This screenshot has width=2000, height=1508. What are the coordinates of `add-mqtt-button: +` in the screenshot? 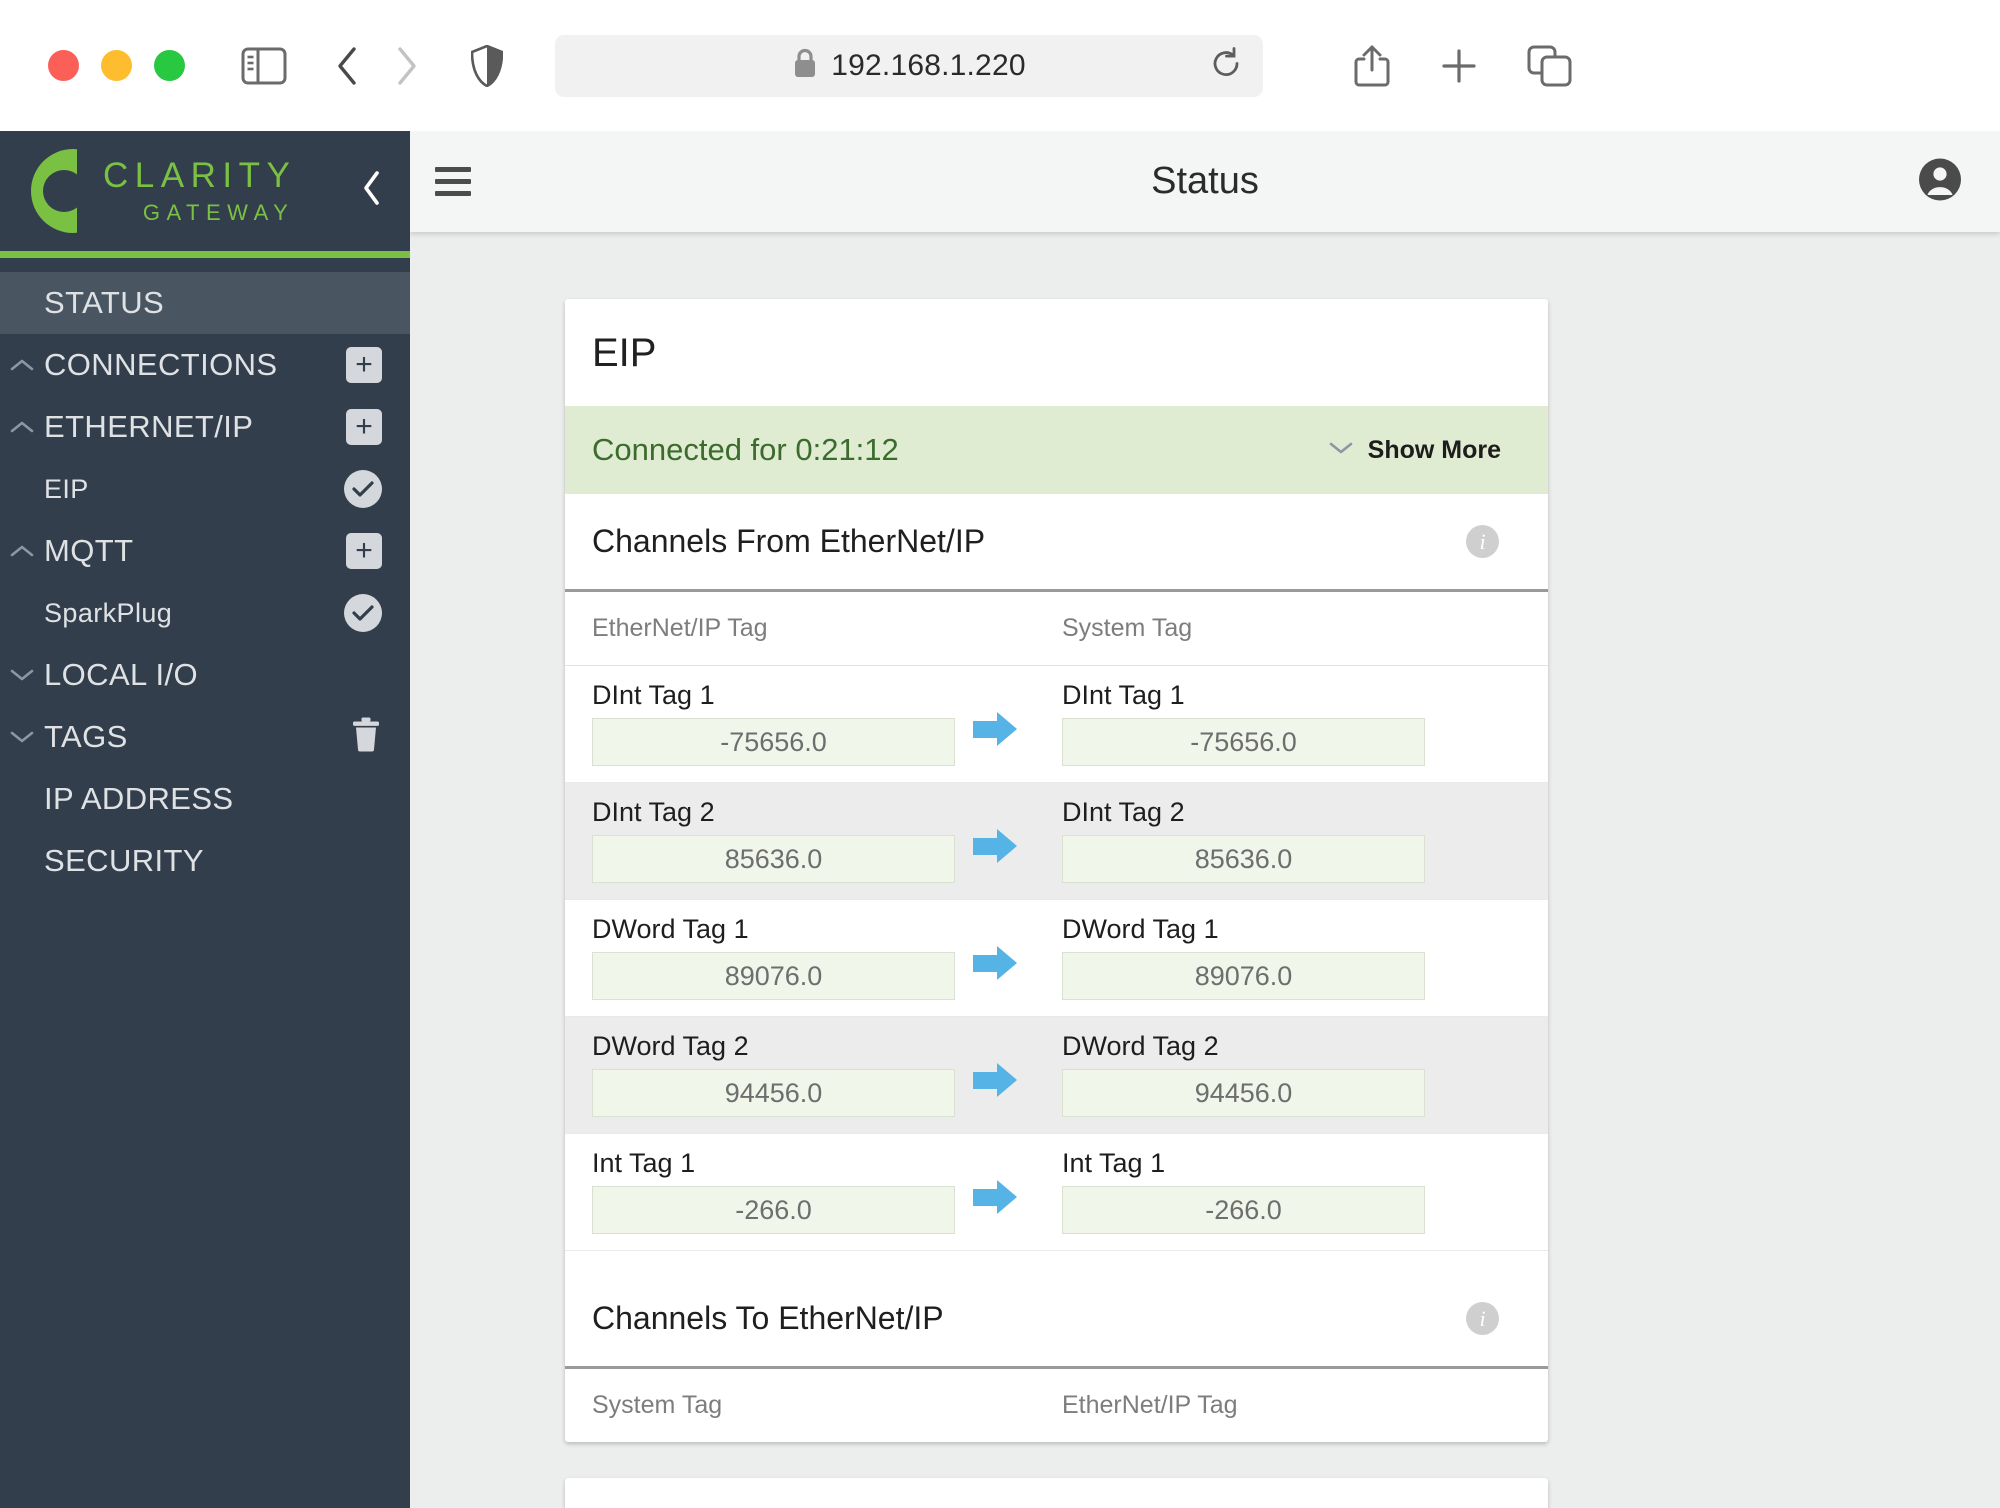 It's located at (364, 551).